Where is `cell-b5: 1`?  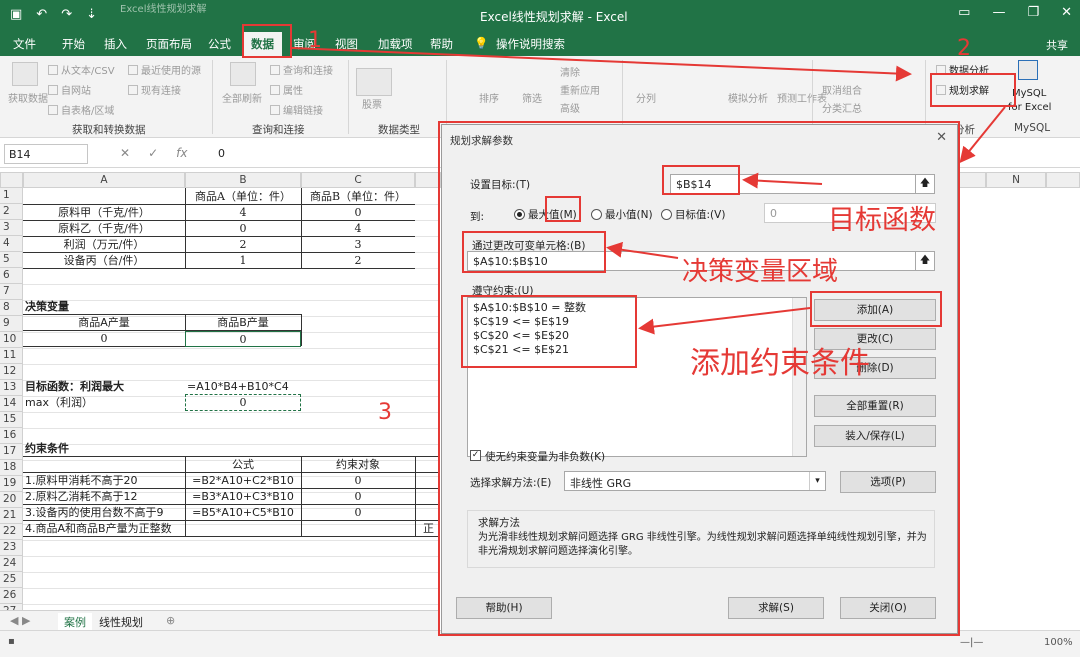
cell-b5: 1 is located at coordinates (243, 261).